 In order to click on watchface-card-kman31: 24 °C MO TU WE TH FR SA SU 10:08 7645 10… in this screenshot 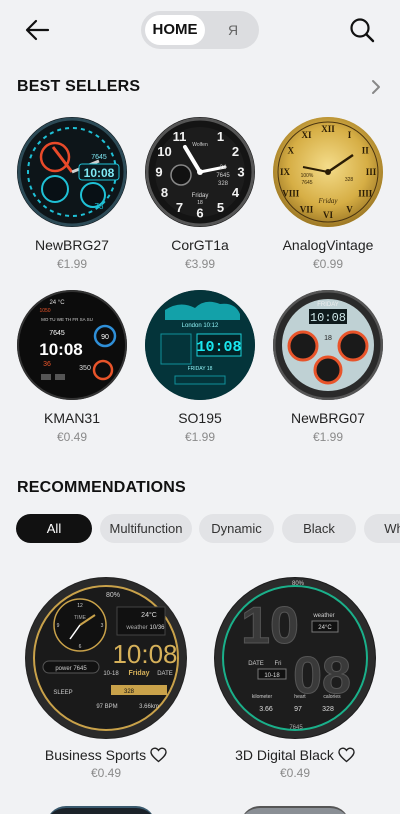, I will do `click(72, 367)`.